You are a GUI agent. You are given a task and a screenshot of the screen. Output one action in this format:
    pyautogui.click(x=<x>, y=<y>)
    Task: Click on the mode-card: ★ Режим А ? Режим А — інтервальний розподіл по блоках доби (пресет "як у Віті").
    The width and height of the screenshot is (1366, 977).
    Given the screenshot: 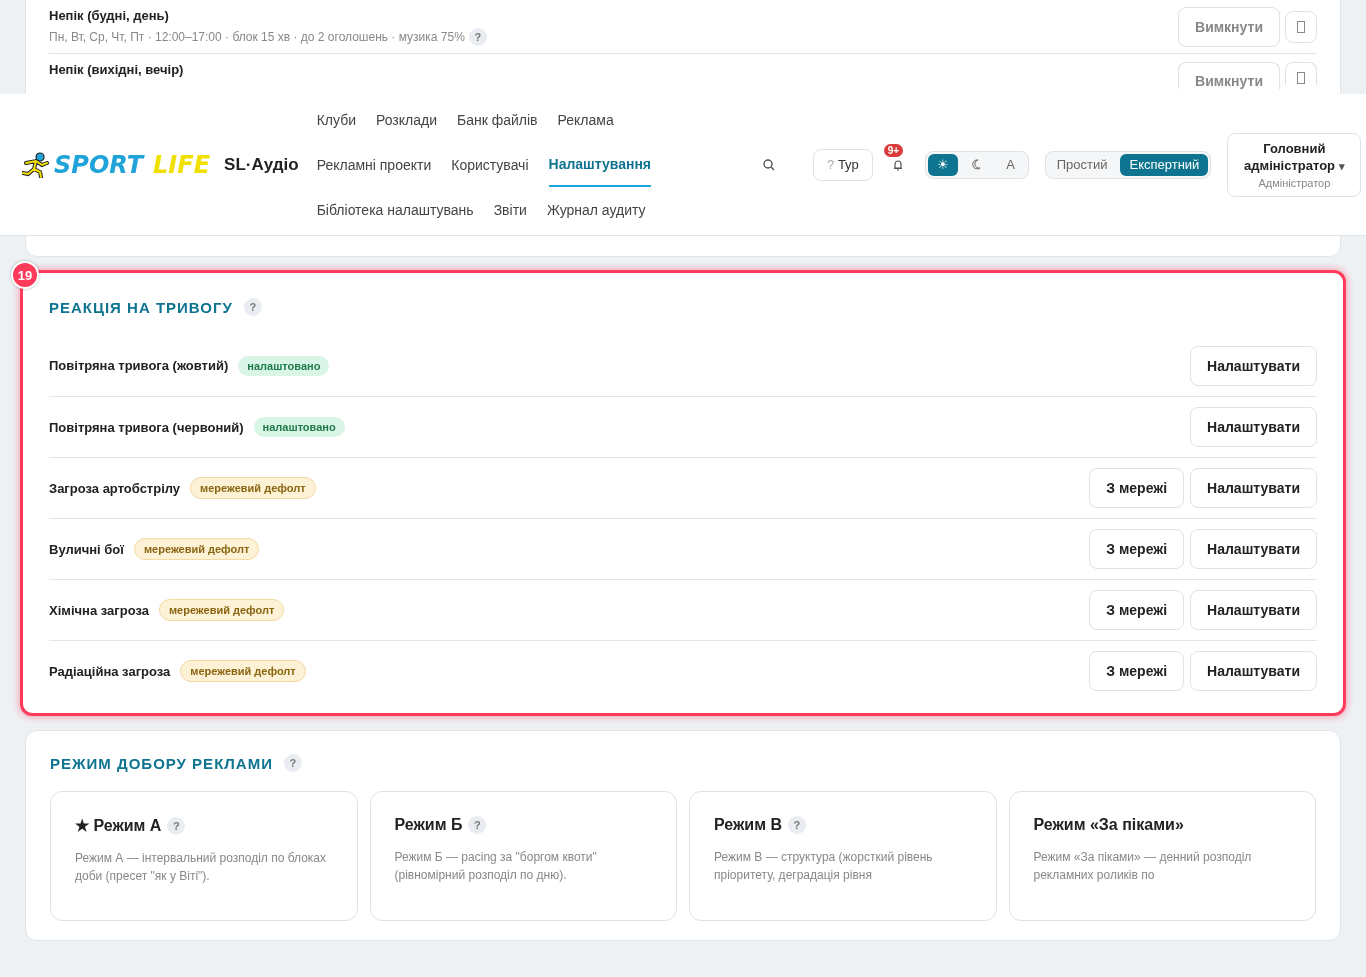 What is the action you would take?
    pyautogui.click(x=204, y=856)
    